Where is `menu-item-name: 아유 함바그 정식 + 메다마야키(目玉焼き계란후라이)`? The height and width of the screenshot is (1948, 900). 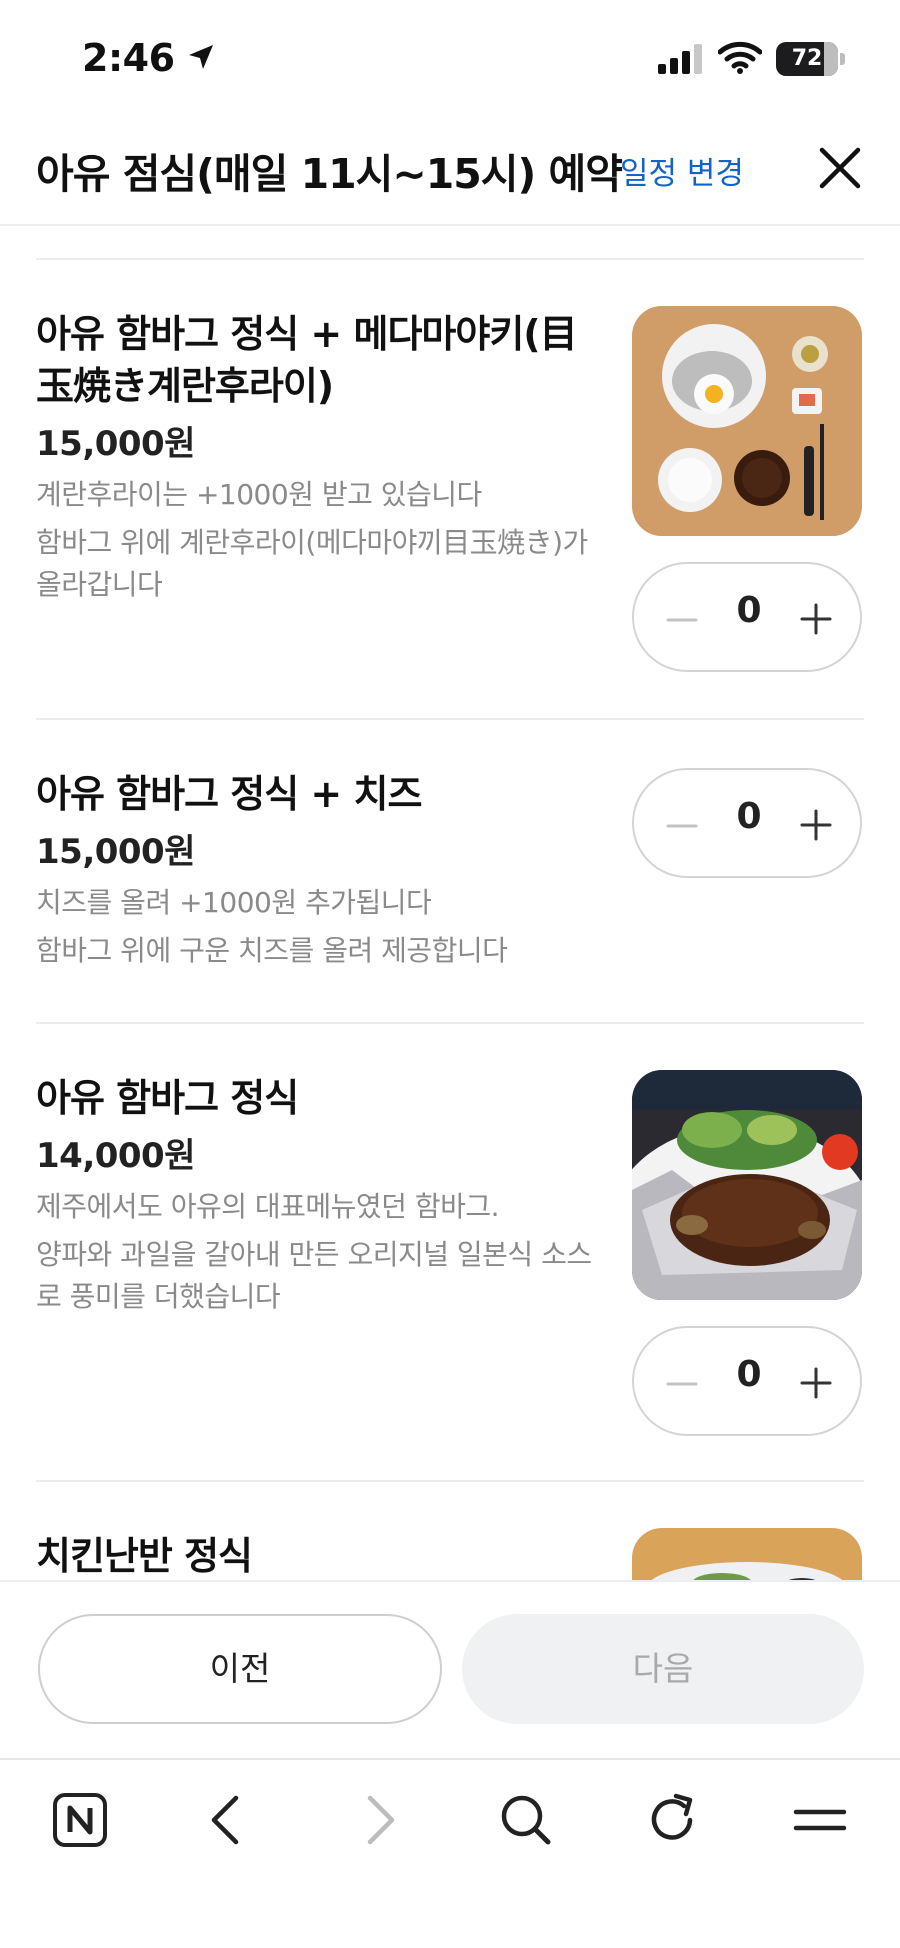 menu-item-name: 아유 함바그 정식 + 메다마야키(目玉焼き계란후라이) is located at coordinates (307, 360).